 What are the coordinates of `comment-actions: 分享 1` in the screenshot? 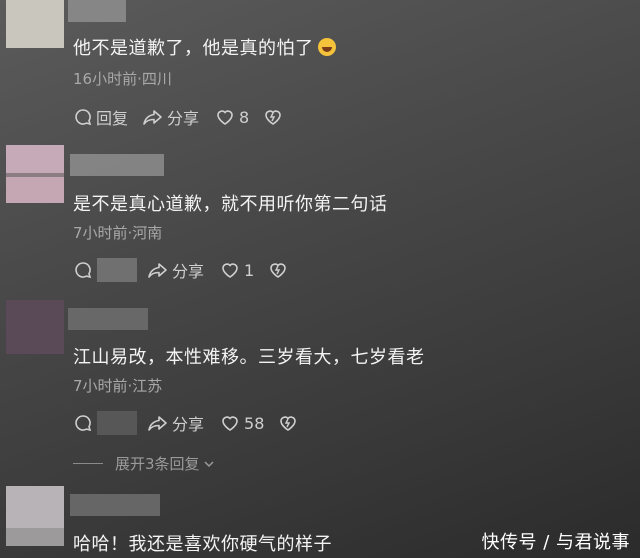 It's located at (180, 270).